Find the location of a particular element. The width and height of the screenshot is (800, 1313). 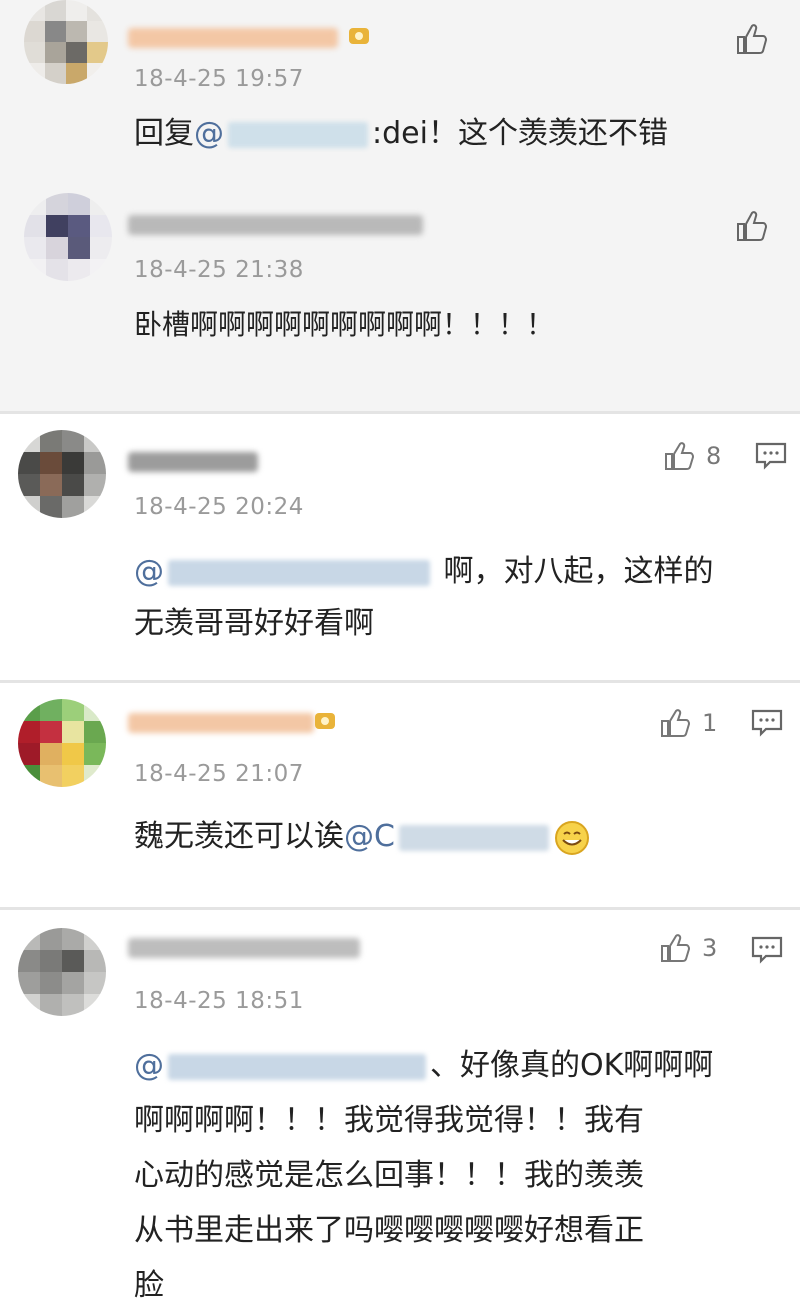

like-count: 1 is located at coordinates (710, 723).